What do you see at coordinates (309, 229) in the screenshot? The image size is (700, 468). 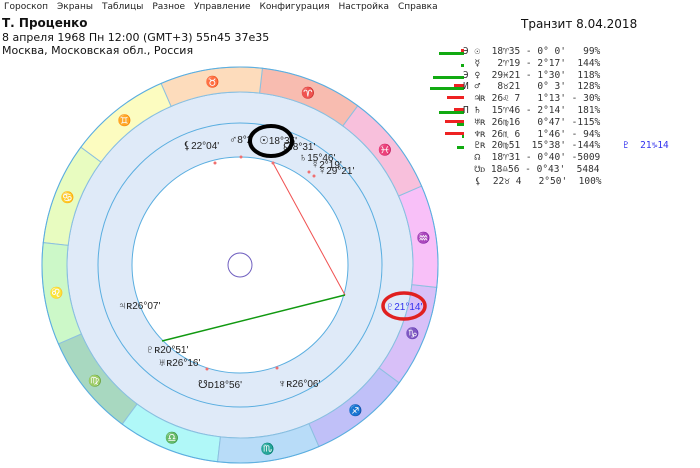 I see `aspect-line-red` at bounding box center [309, 229].